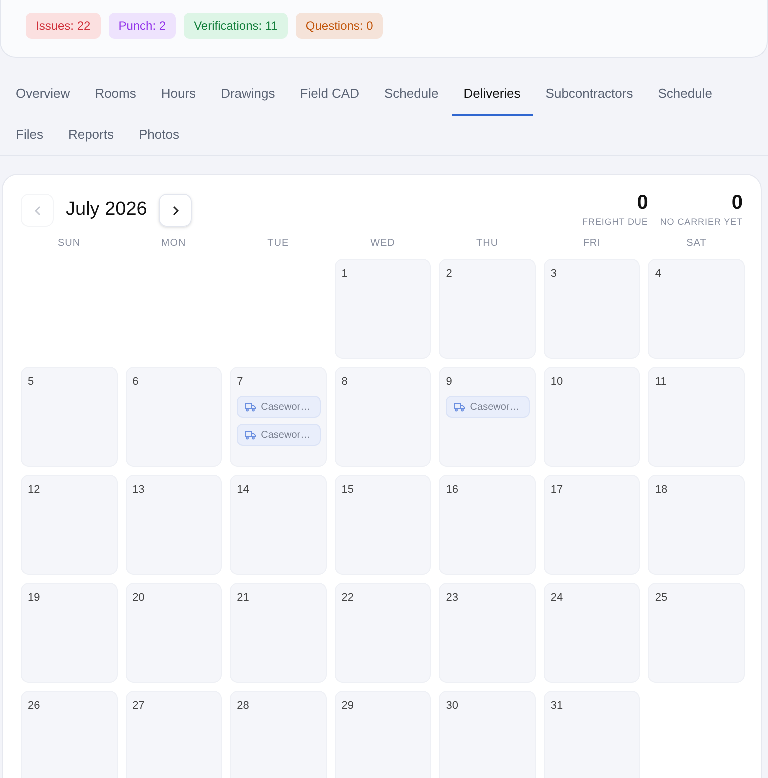 The width and height of the screenshot is (768, 778). What do you see at coordinates (174, 243) in the screenshot?
I see `weekday-label: MON` at bounding box center [174, 243].